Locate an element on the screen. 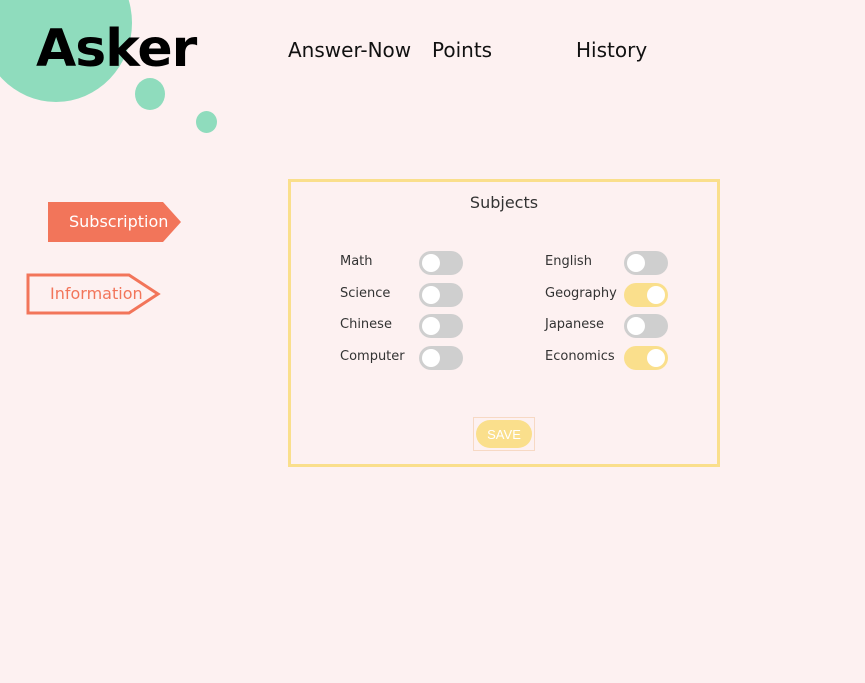  subject-label: Japanese is located at coordinates (575, 324).